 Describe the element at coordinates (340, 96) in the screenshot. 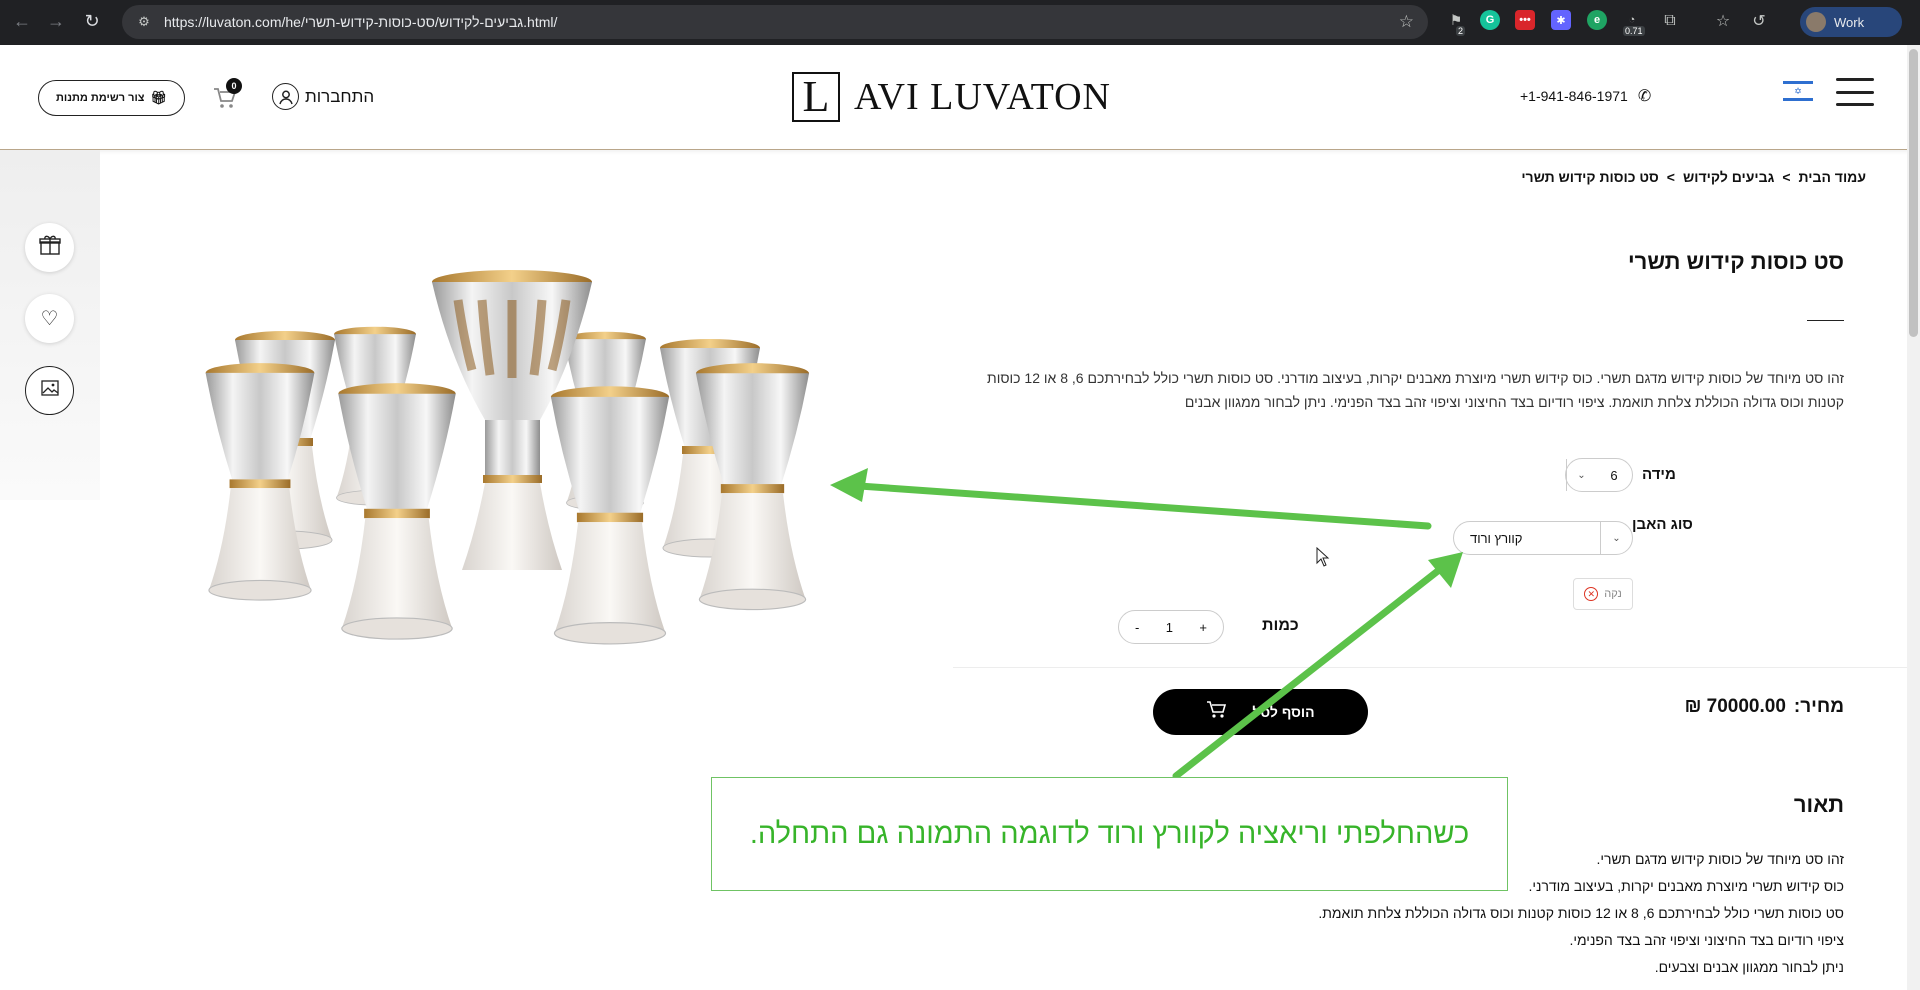

I see `login-label: התחברות` at that location.